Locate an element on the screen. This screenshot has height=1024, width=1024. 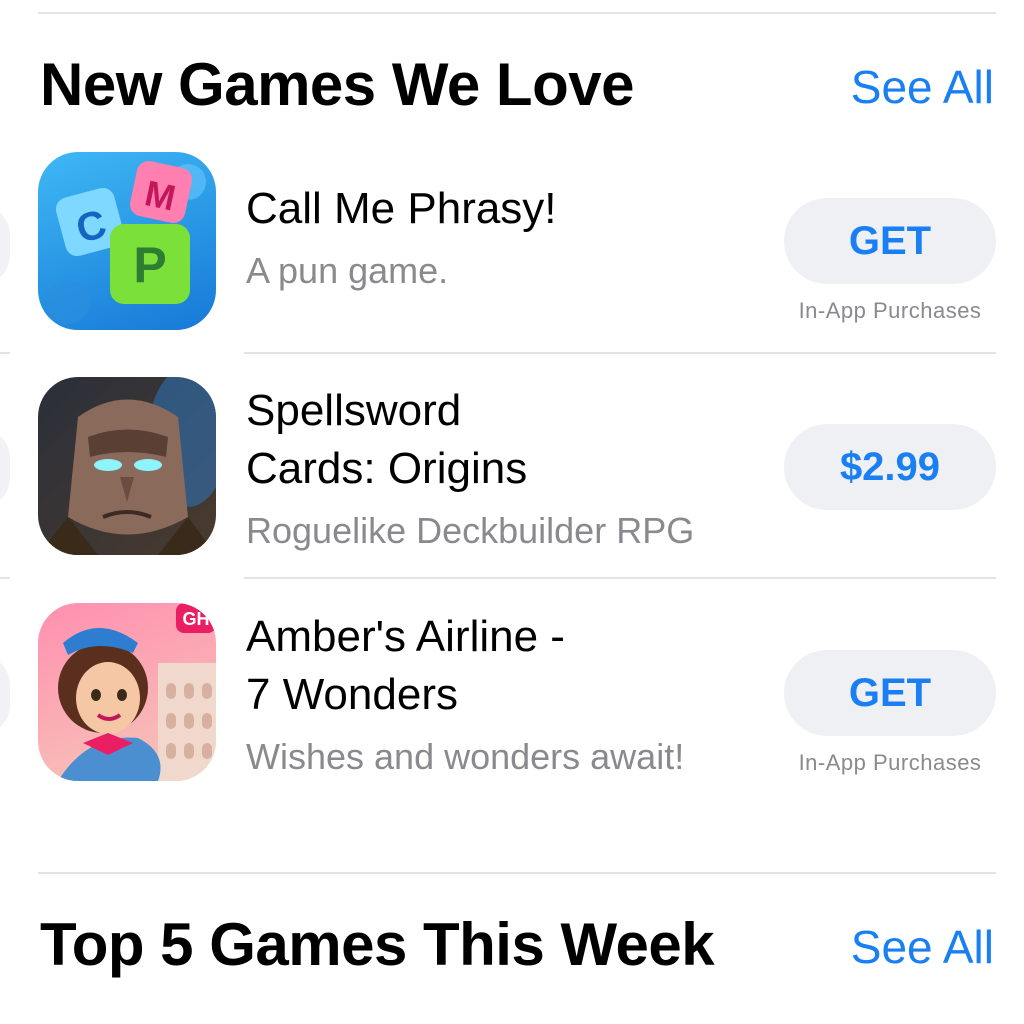
warrior-face-icon is located at coordinates (127, 466).